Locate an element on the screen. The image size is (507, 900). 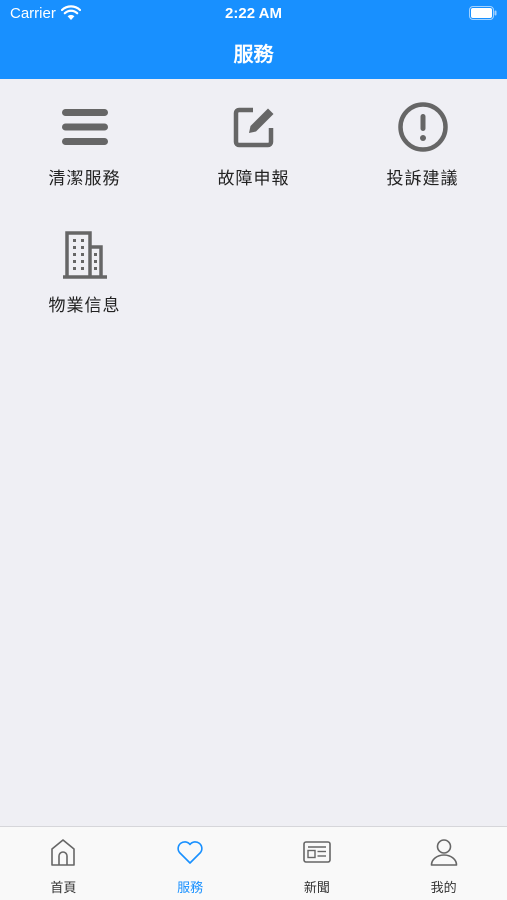
tab-profile: 我的 is located at coordinates (443, 863).